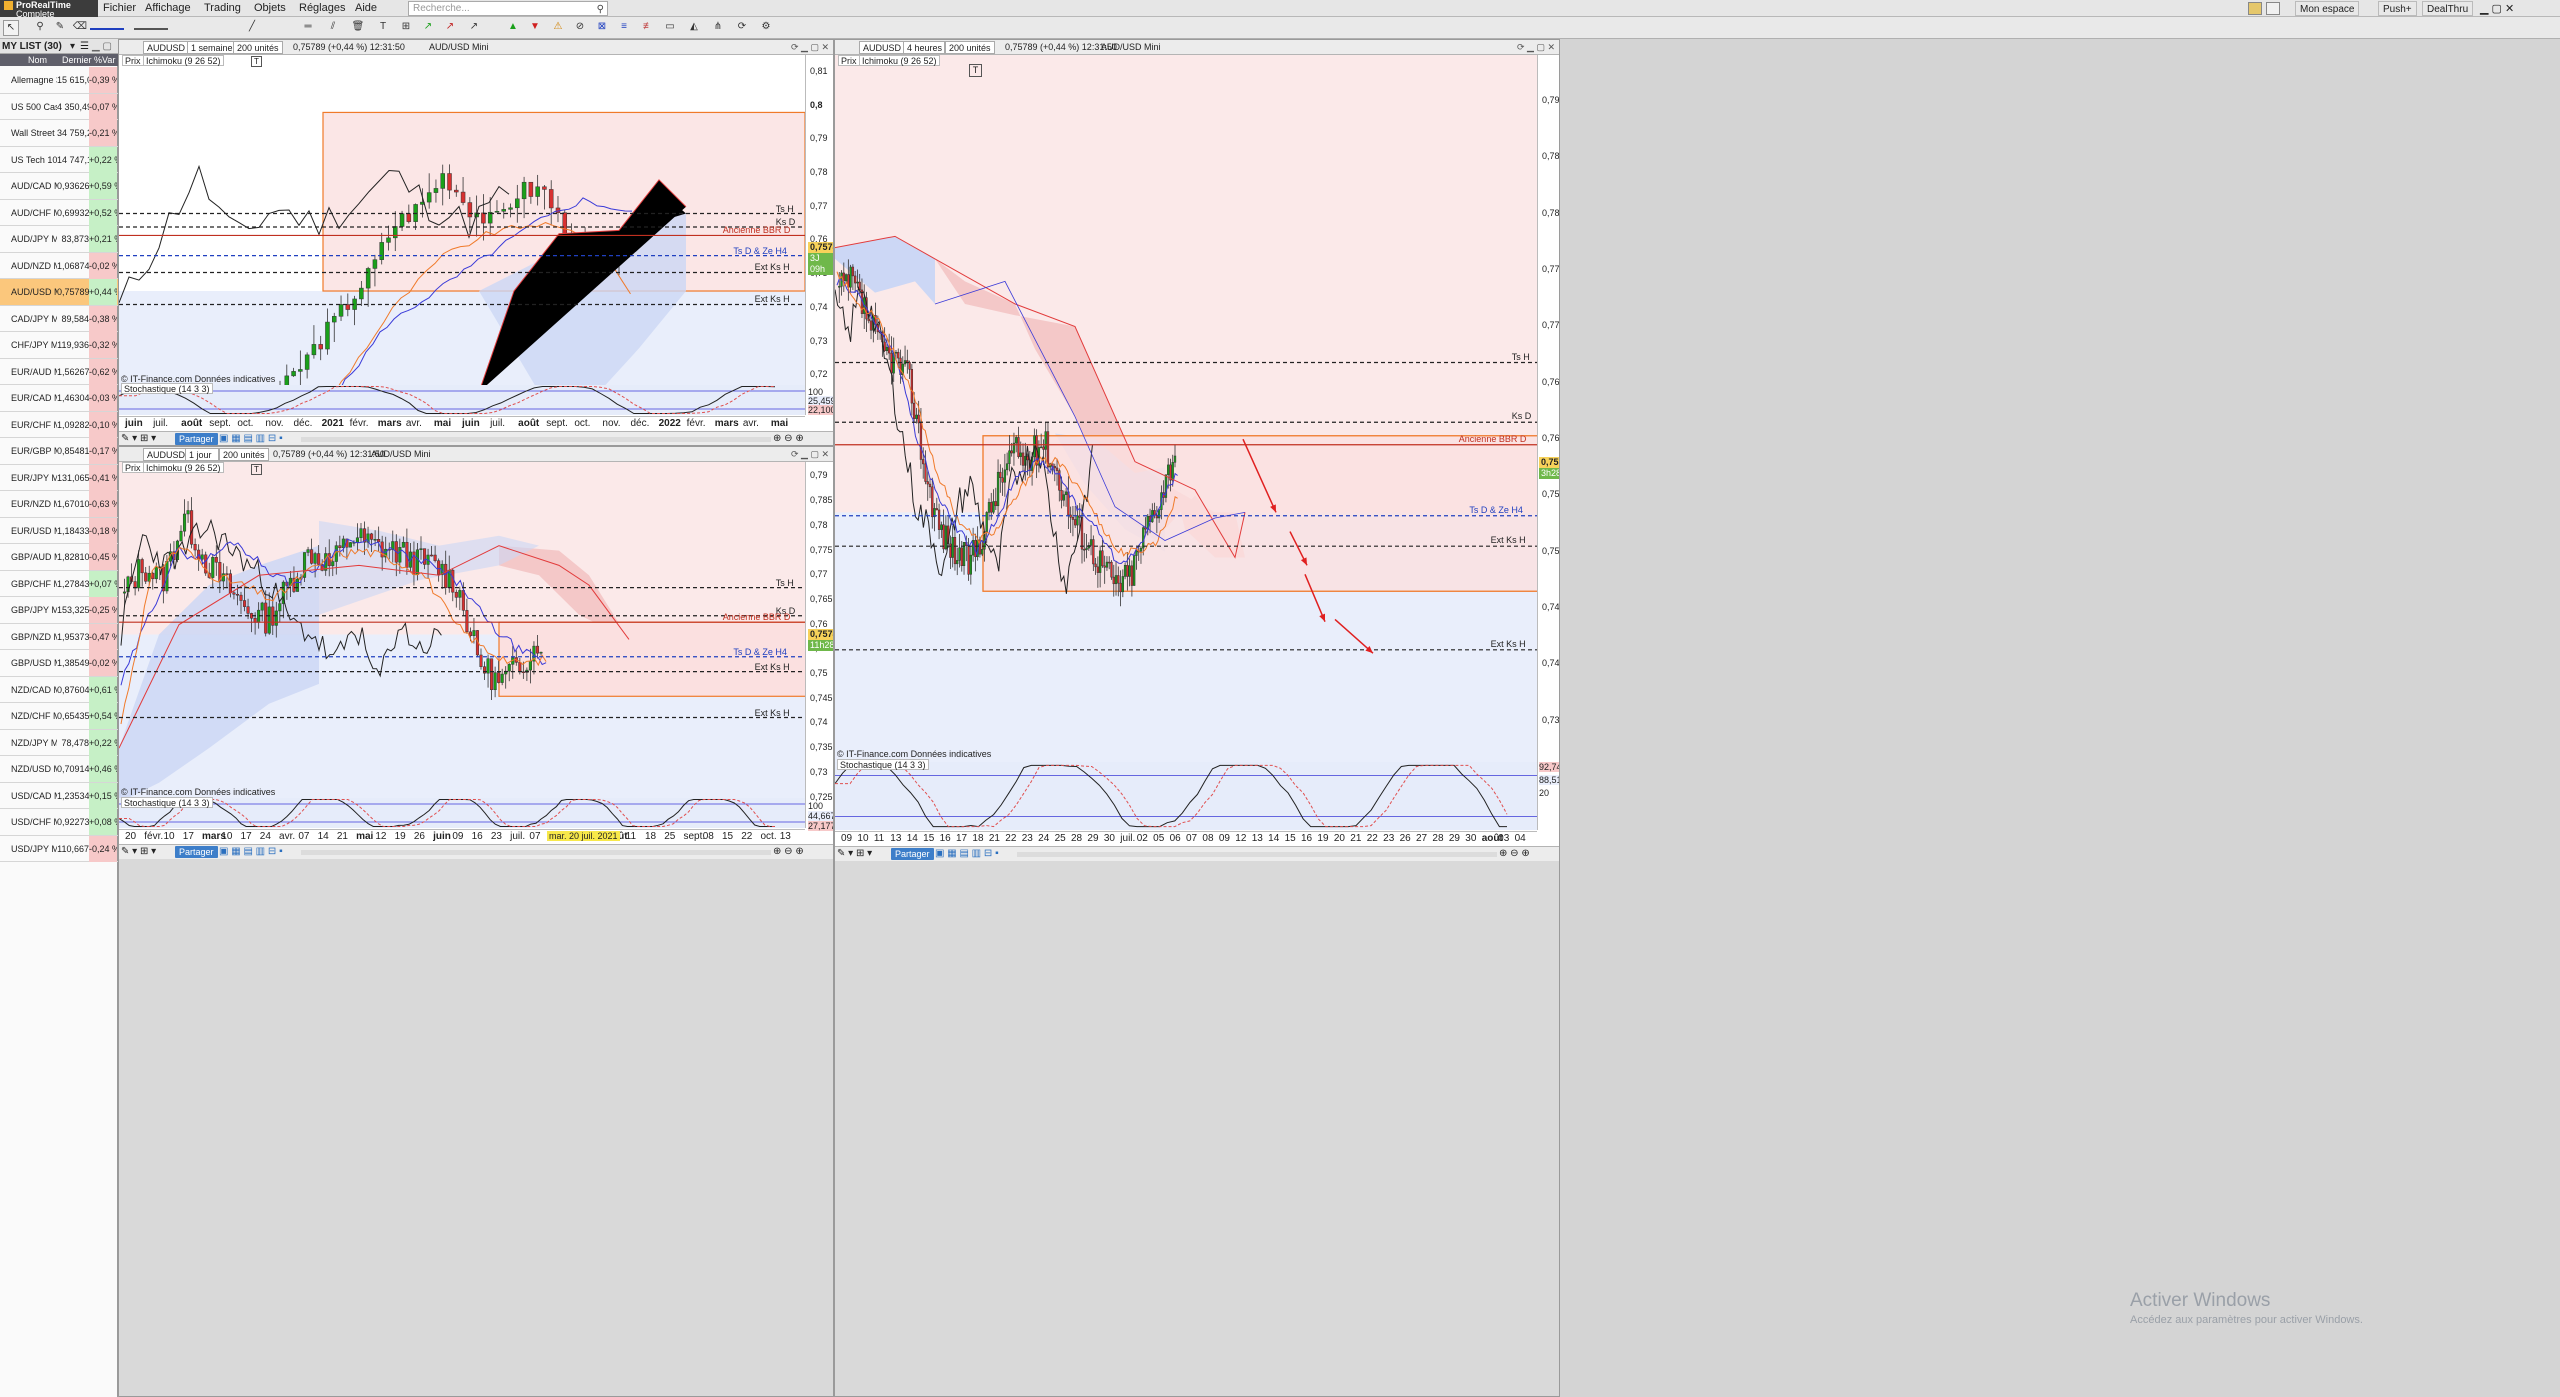 This screenshot has width=2560, height=1397. What do you see at coordinates (670, 28) in the screenshot?
I see `rectangle-tool-icon: ▭` at bounding box center [670, 28].